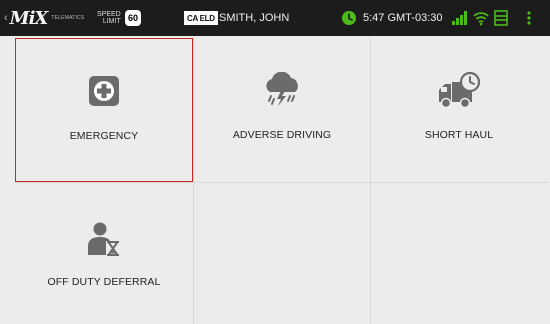 This screenshot has height=324, width=550. Describe the element at coordinates (282, 110) in the screenshot. I see `tile-adverse-driving: ADVERSE DRIVING` at that location.